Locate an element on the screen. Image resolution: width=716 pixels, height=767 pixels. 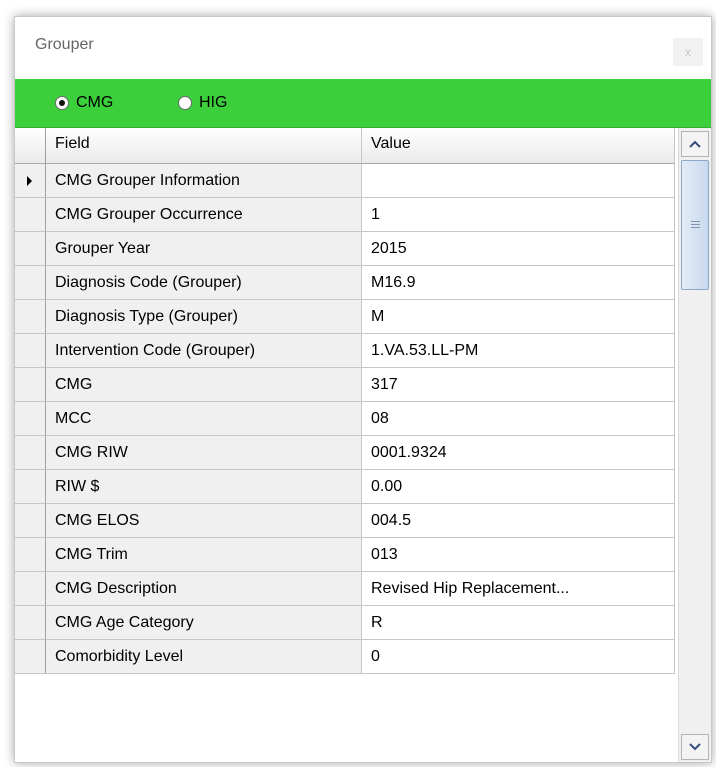
row-header-corner is located at coordinates (30, 146).